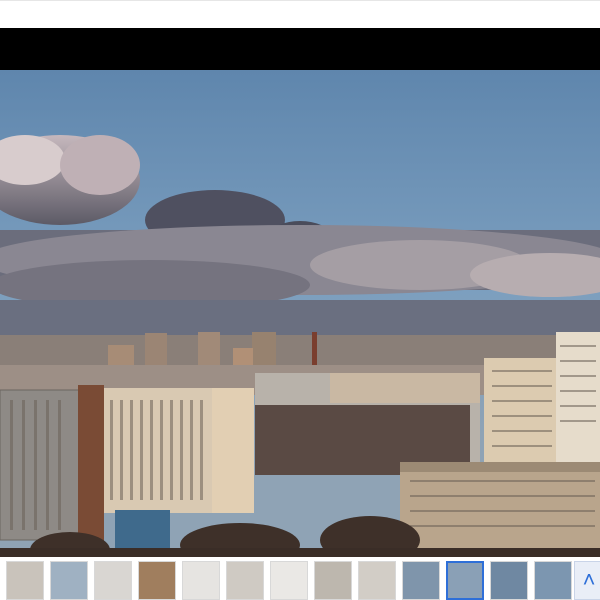 The image size is (600, 600). I want to click on thumbnail-strip: ˄, so click(300, 578).